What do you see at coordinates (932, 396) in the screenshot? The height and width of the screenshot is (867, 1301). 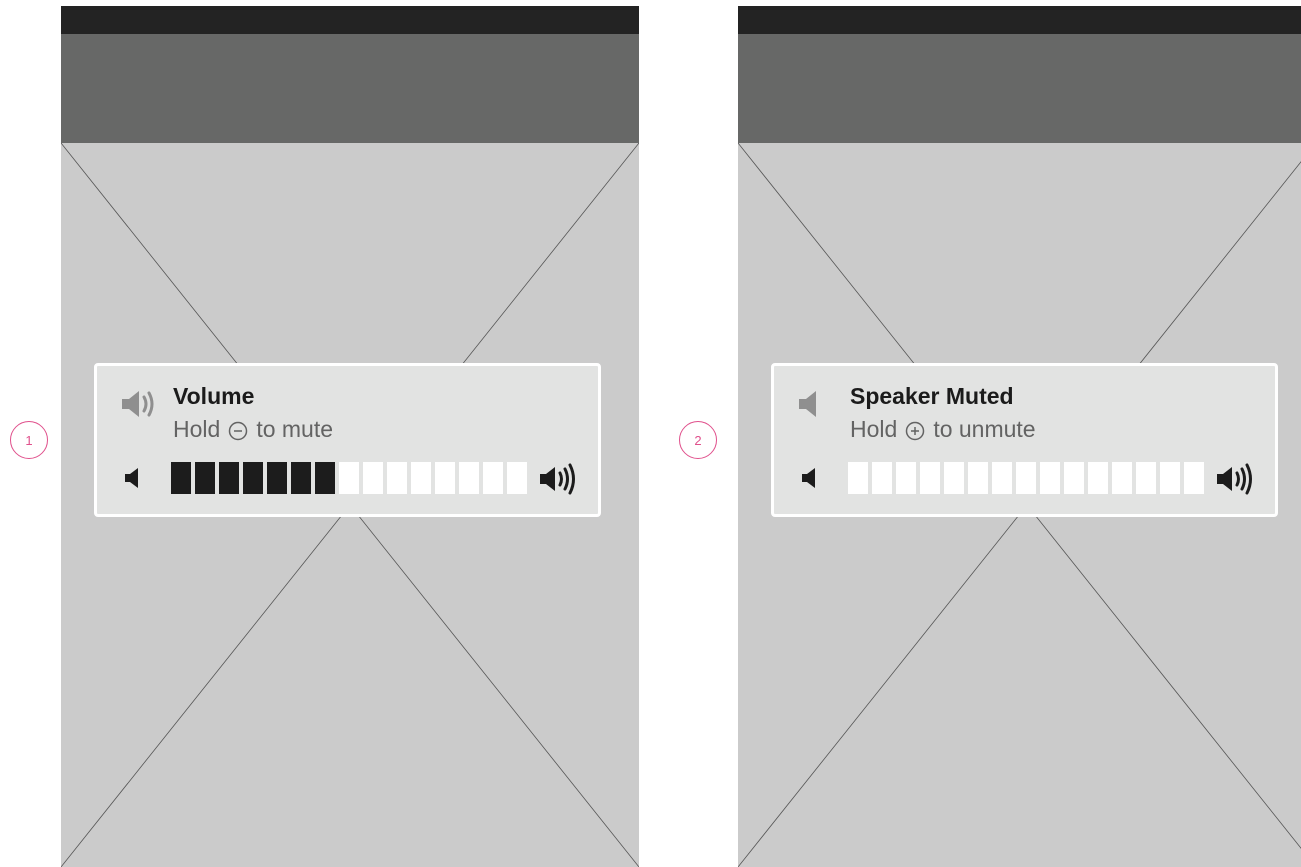 I see `hud-title: Speaker Muted` at bounding box center [932, 396].